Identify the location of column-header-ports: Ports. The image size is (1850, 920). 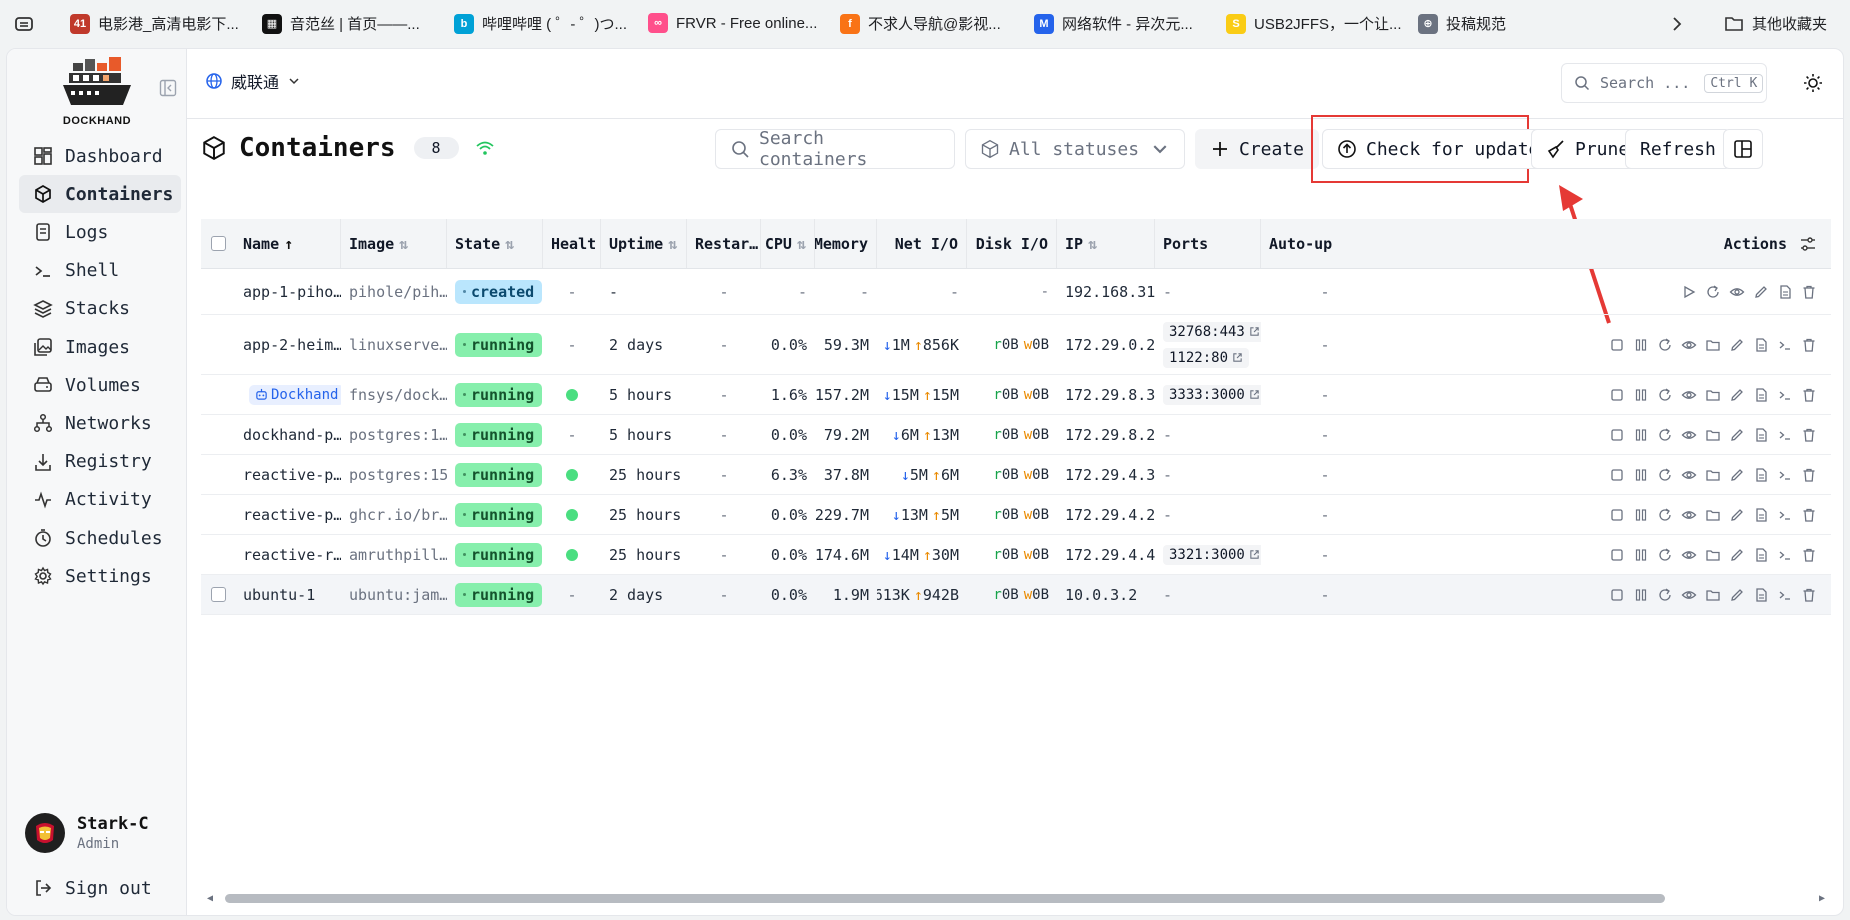
(1208, 243).